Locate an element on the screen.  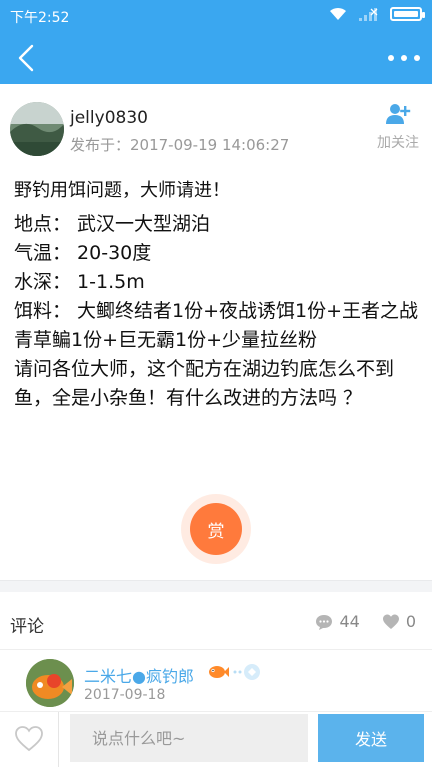
author-name: jelly0830 is located at coordinates (109, 118).